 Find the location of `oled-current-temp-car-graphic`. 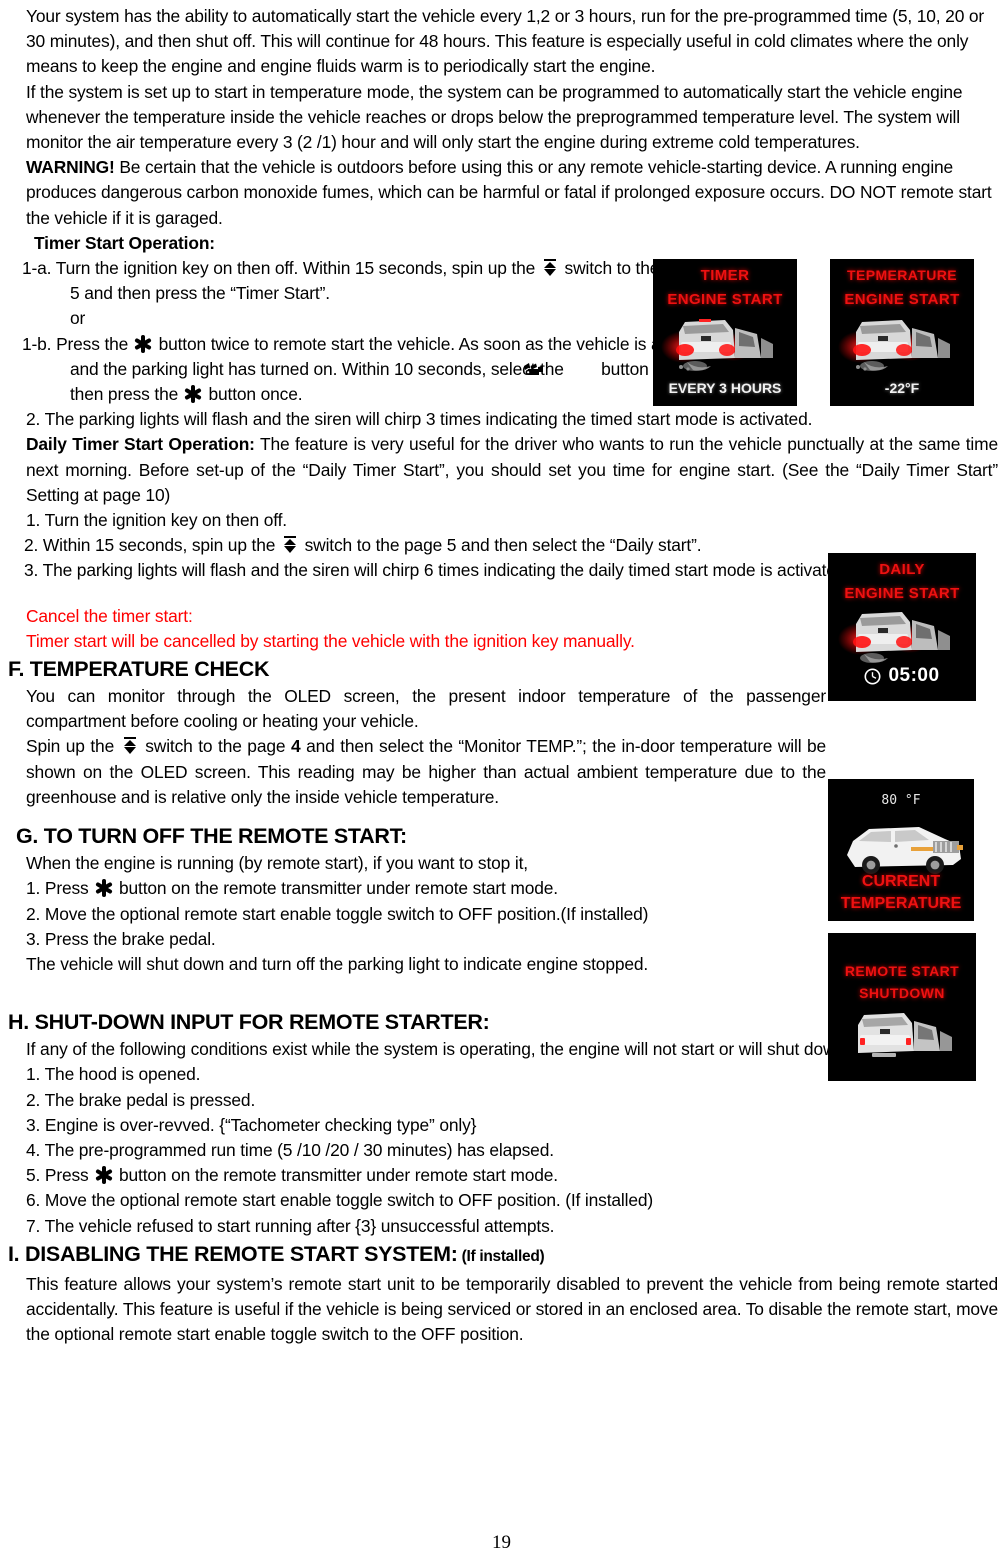

oled-current-temp-car-graphic is located at coordinates (901, 846).